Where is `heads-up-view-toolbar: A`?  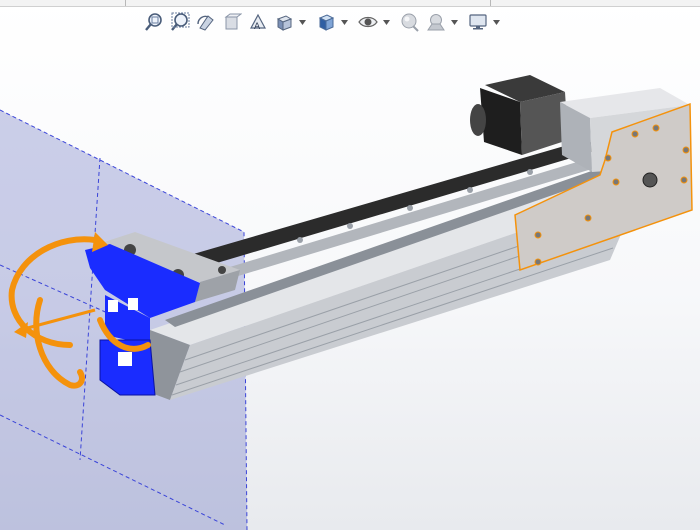 heads-up-view-toolbar: A is located at coordinates (321, 22).